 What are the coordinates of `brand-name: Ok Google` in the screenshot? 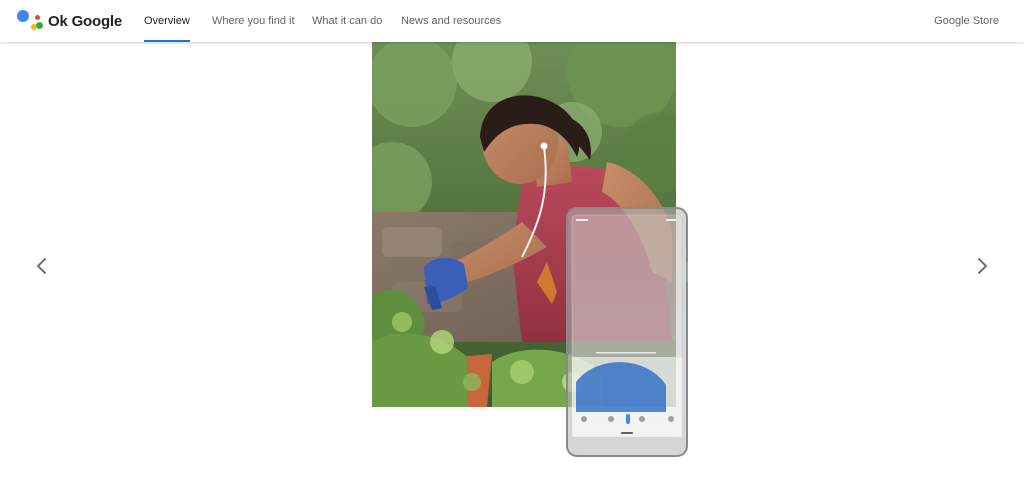 It's located at (85, 21).